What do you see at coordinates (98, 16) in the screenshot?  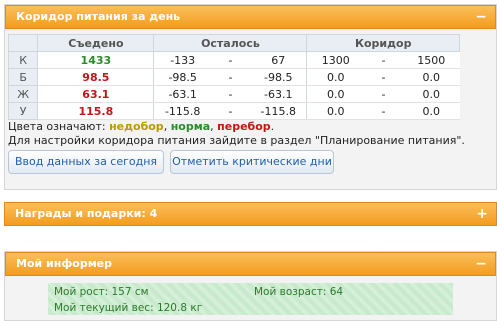 I see `corridor-panel-title: Коридор питания за день` at bounding box center [98, 16].